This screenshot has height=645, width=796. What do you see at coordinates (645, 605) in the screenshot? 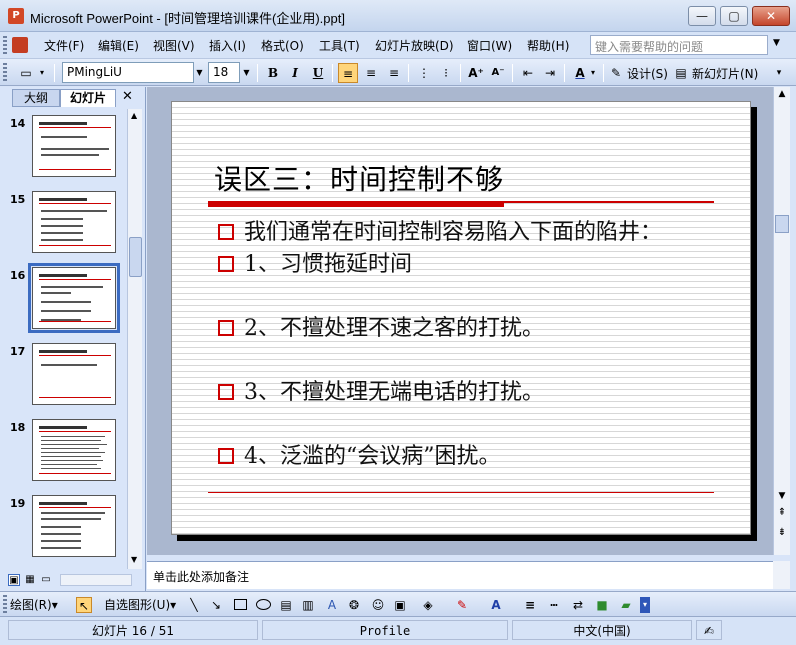
I see `drawbar-options-icon: ▾` at bounding box center [645, 605].